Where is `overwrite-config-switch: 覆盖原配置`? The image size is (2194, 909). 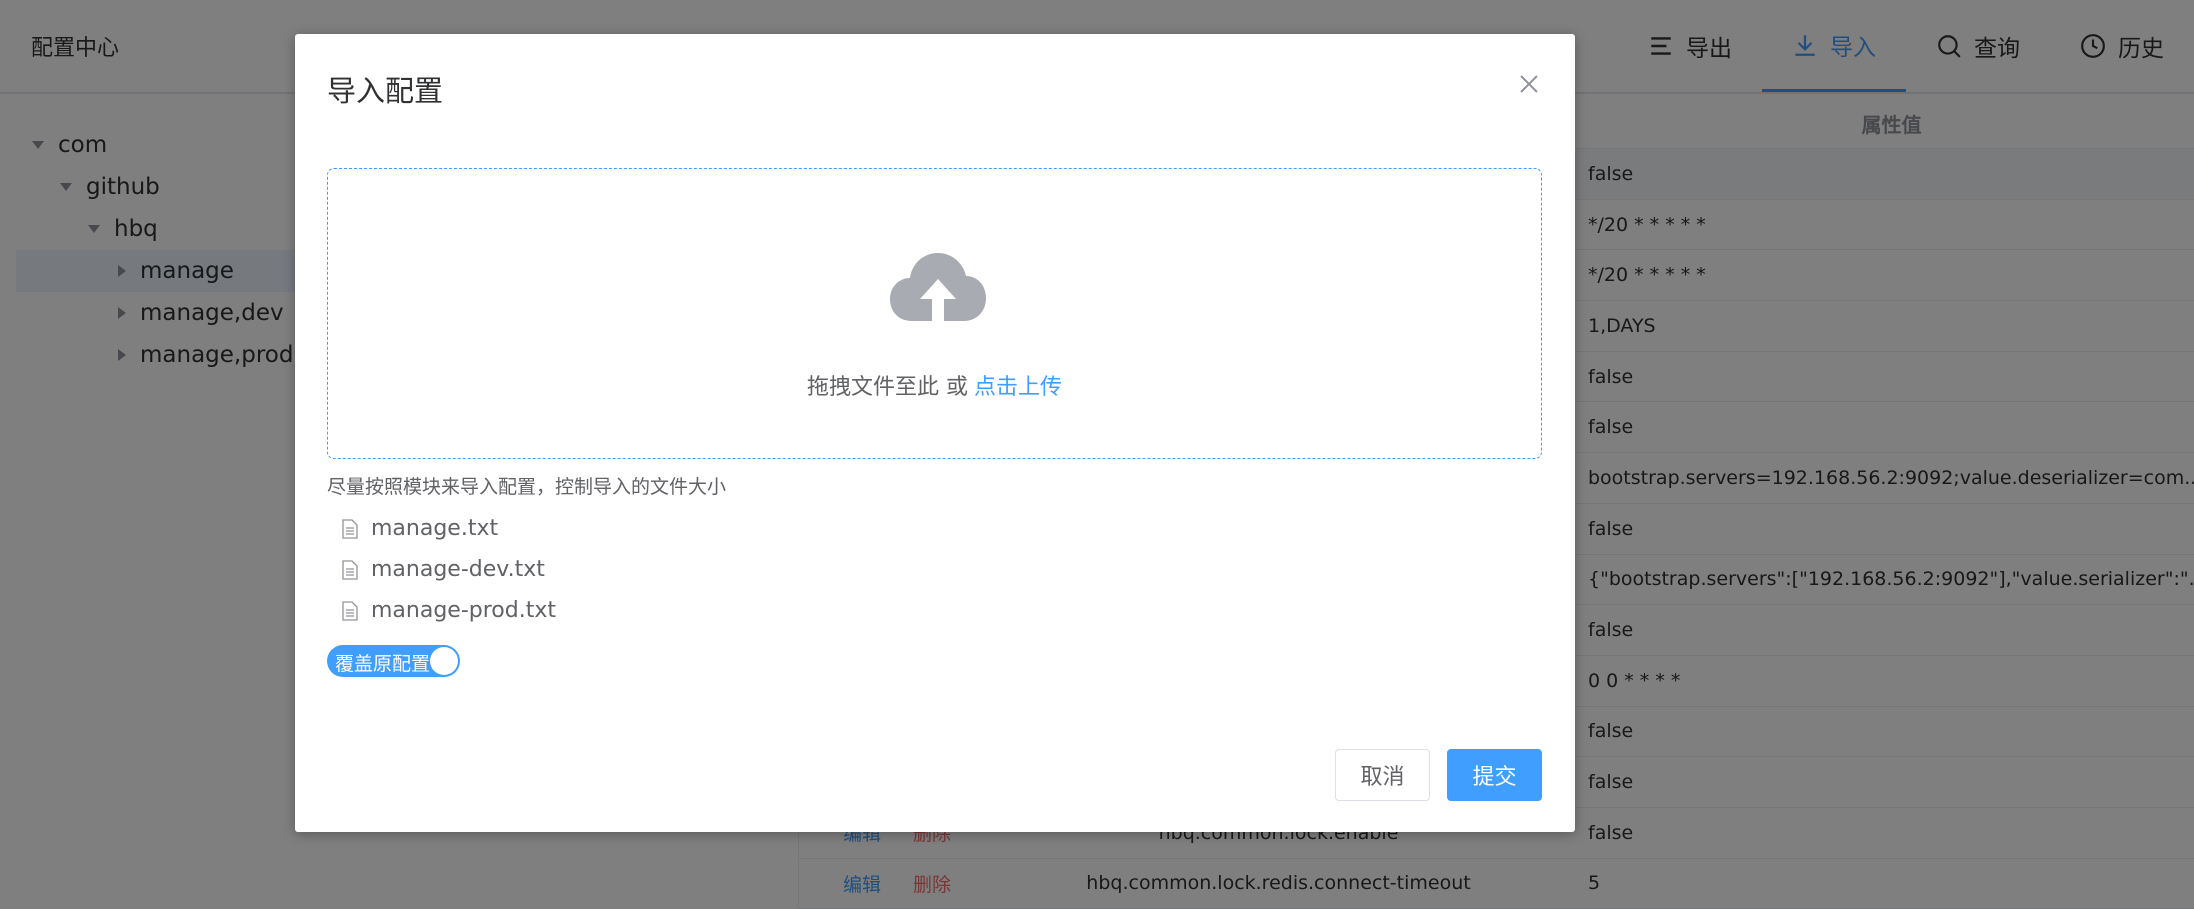 overwrite-config-switch: 覆盖原配置 is located at coordinates (393, 661).